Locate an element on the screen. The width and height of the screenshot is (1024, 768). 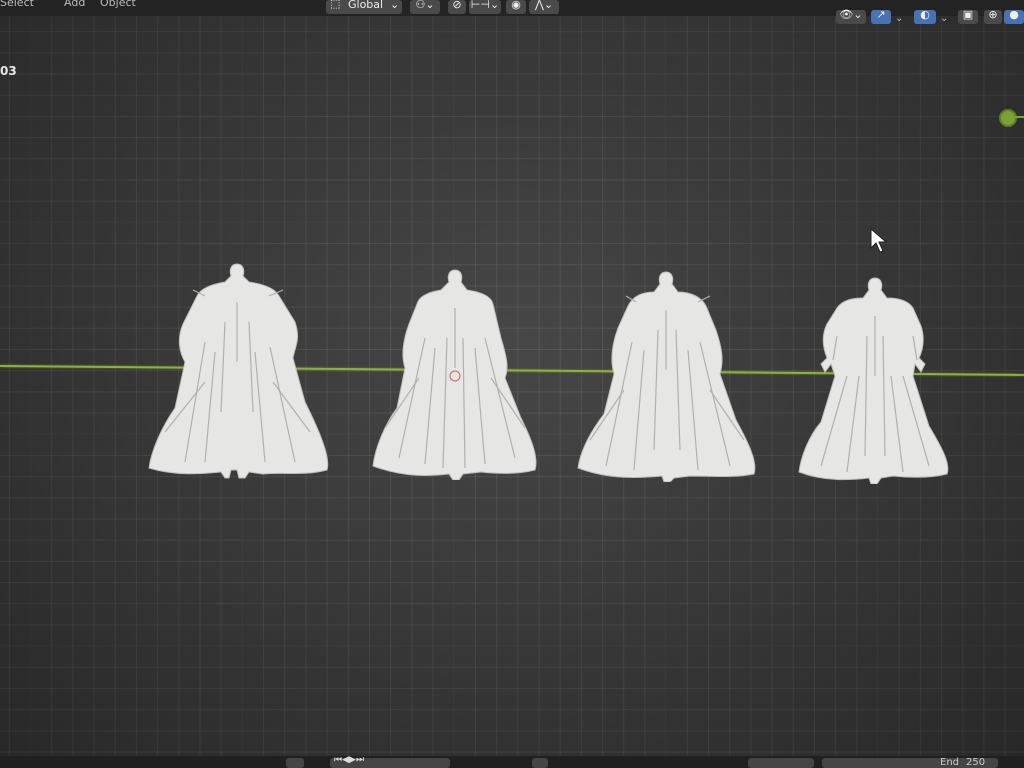
solid-shading-icon: ● is located at coordinates (1014, 14).